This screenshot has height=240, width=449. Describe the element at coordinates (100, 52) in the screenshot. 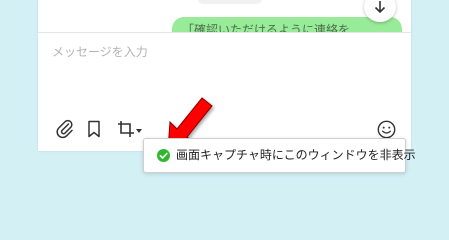

I see `message-input-placeholder: メッセージを入力` at that location.